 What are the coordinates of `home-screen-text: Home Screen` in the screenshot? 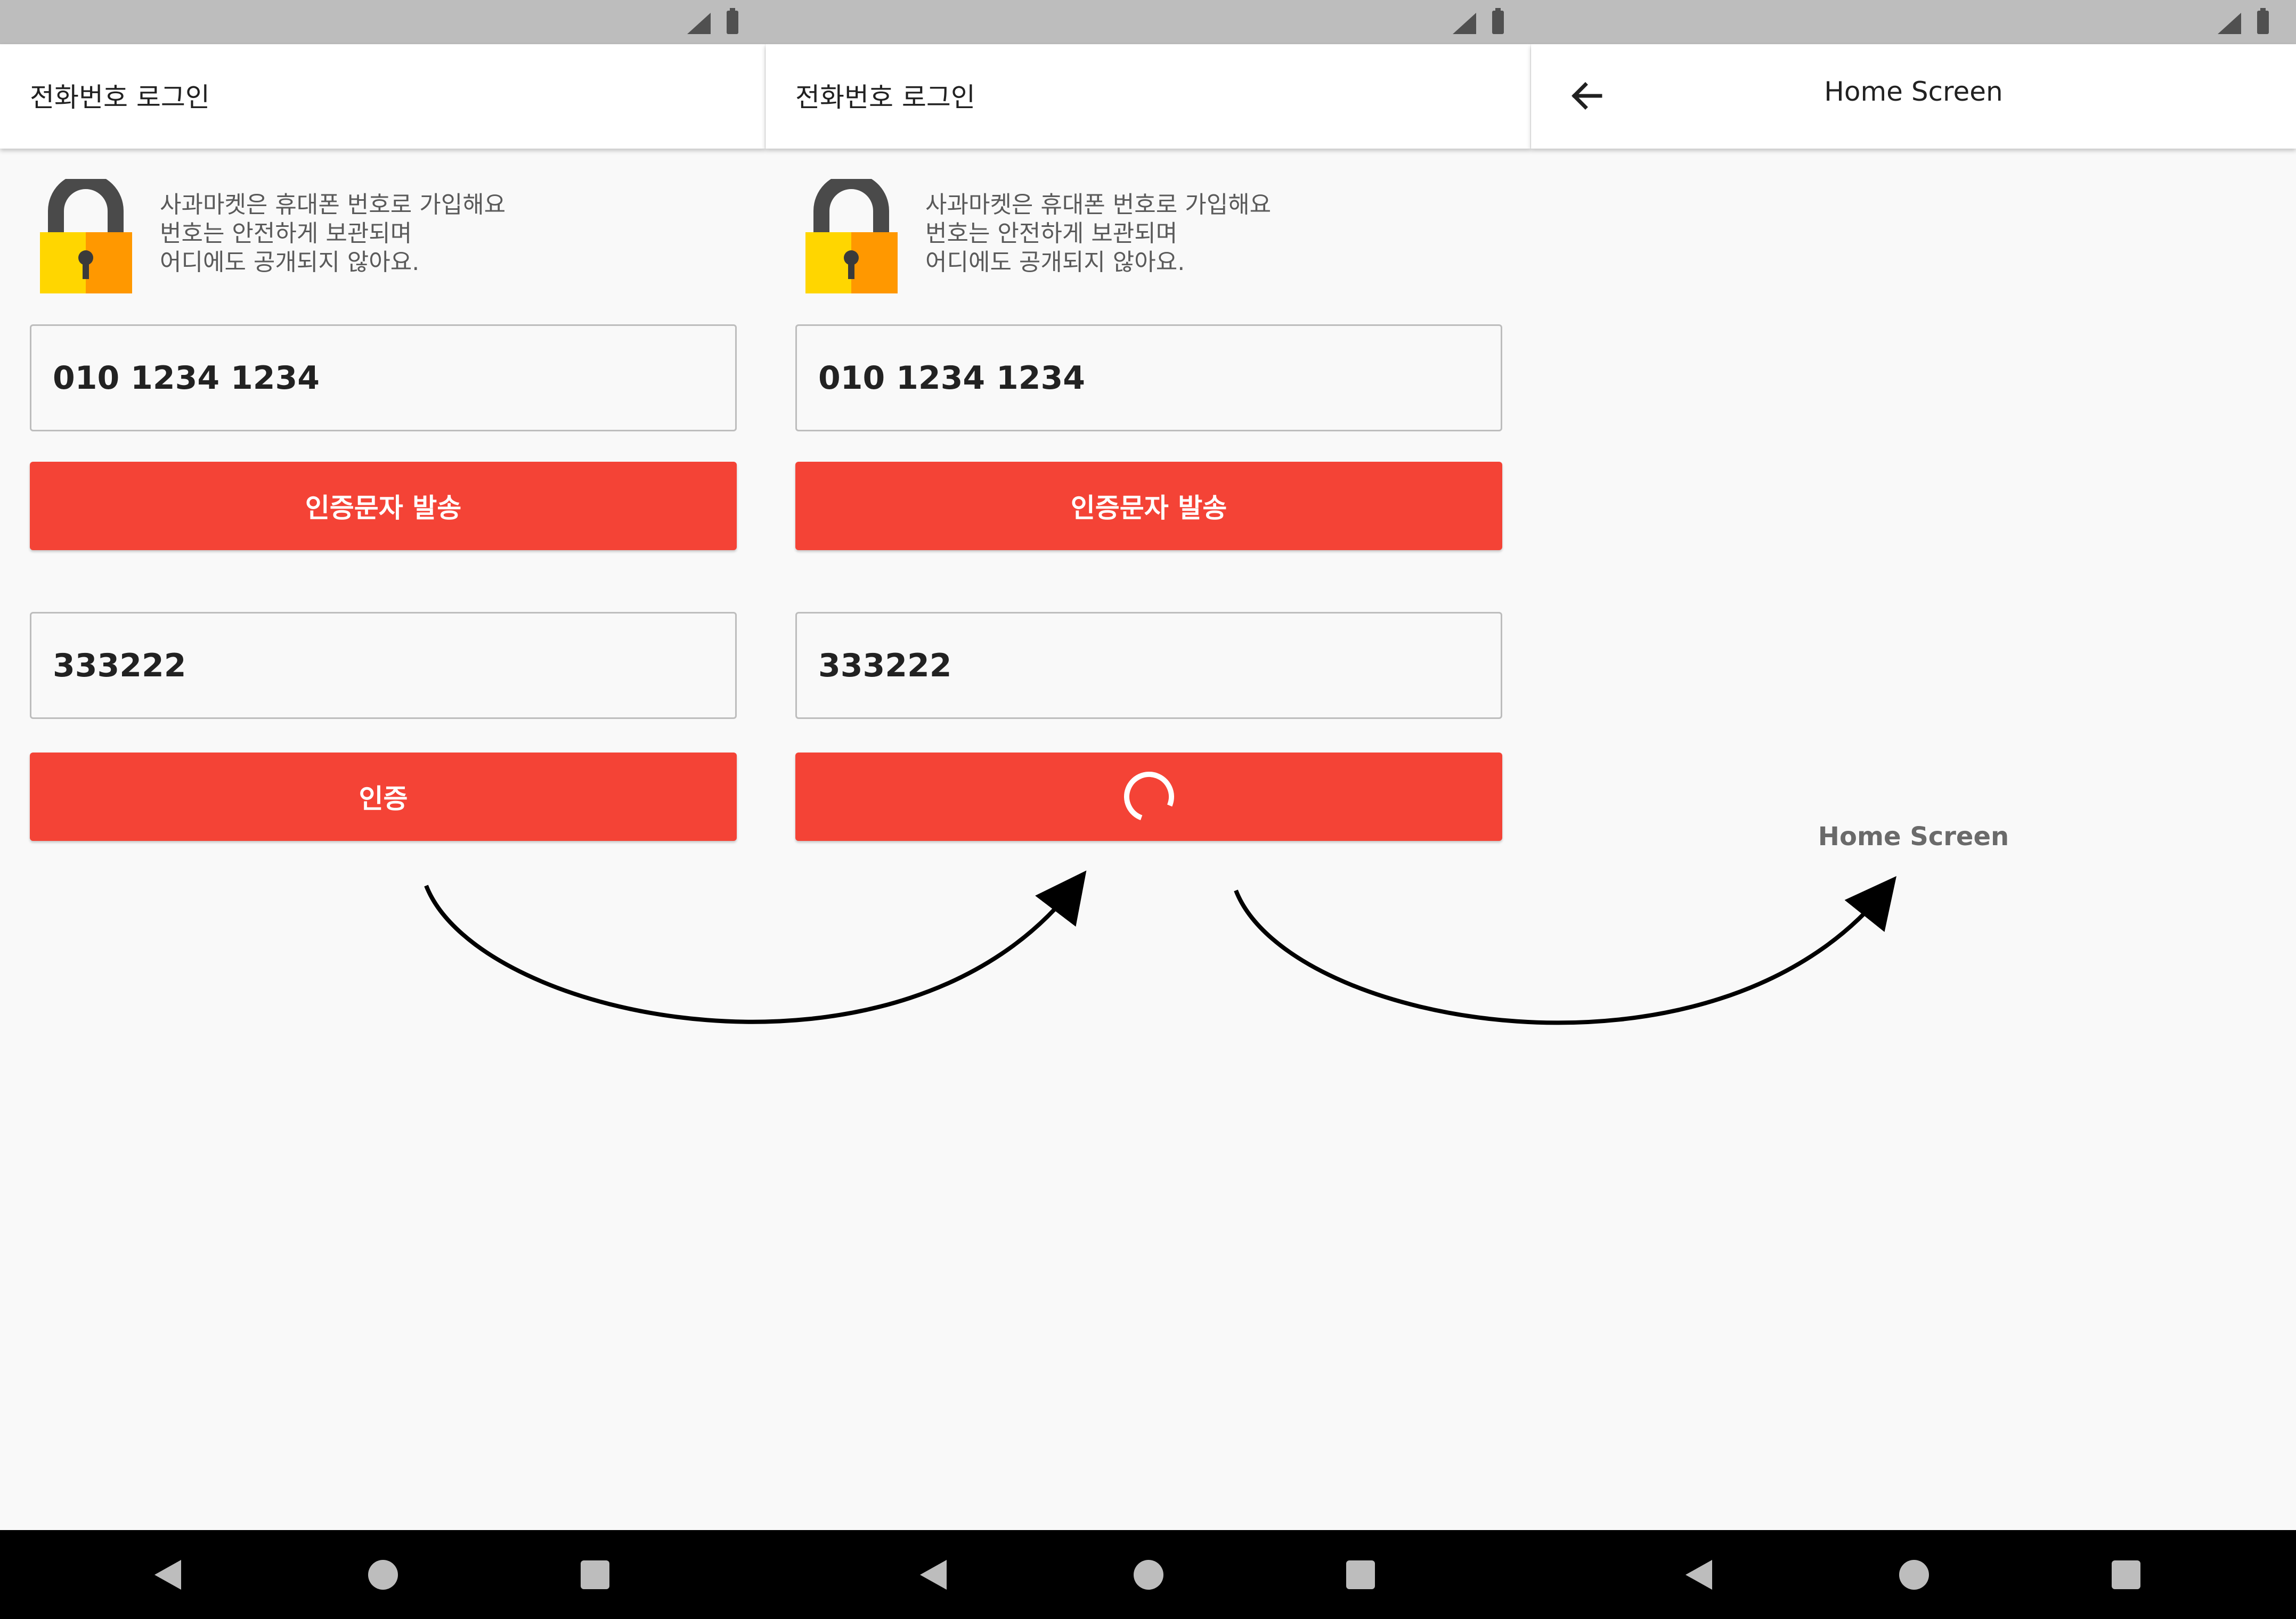 It's located at (1913, 837).